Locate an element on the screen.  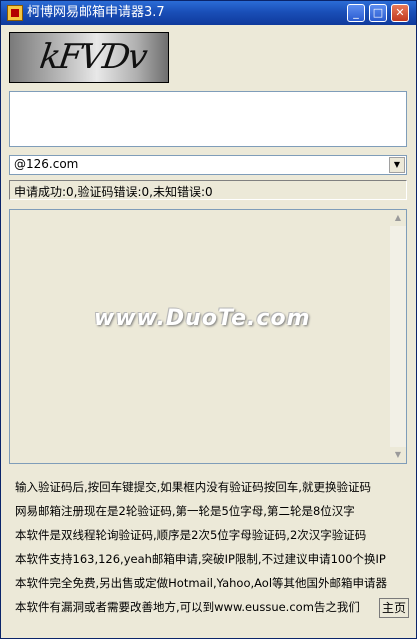
watermark-text: www.DuoTe.com is located at coordinates (202, 318).